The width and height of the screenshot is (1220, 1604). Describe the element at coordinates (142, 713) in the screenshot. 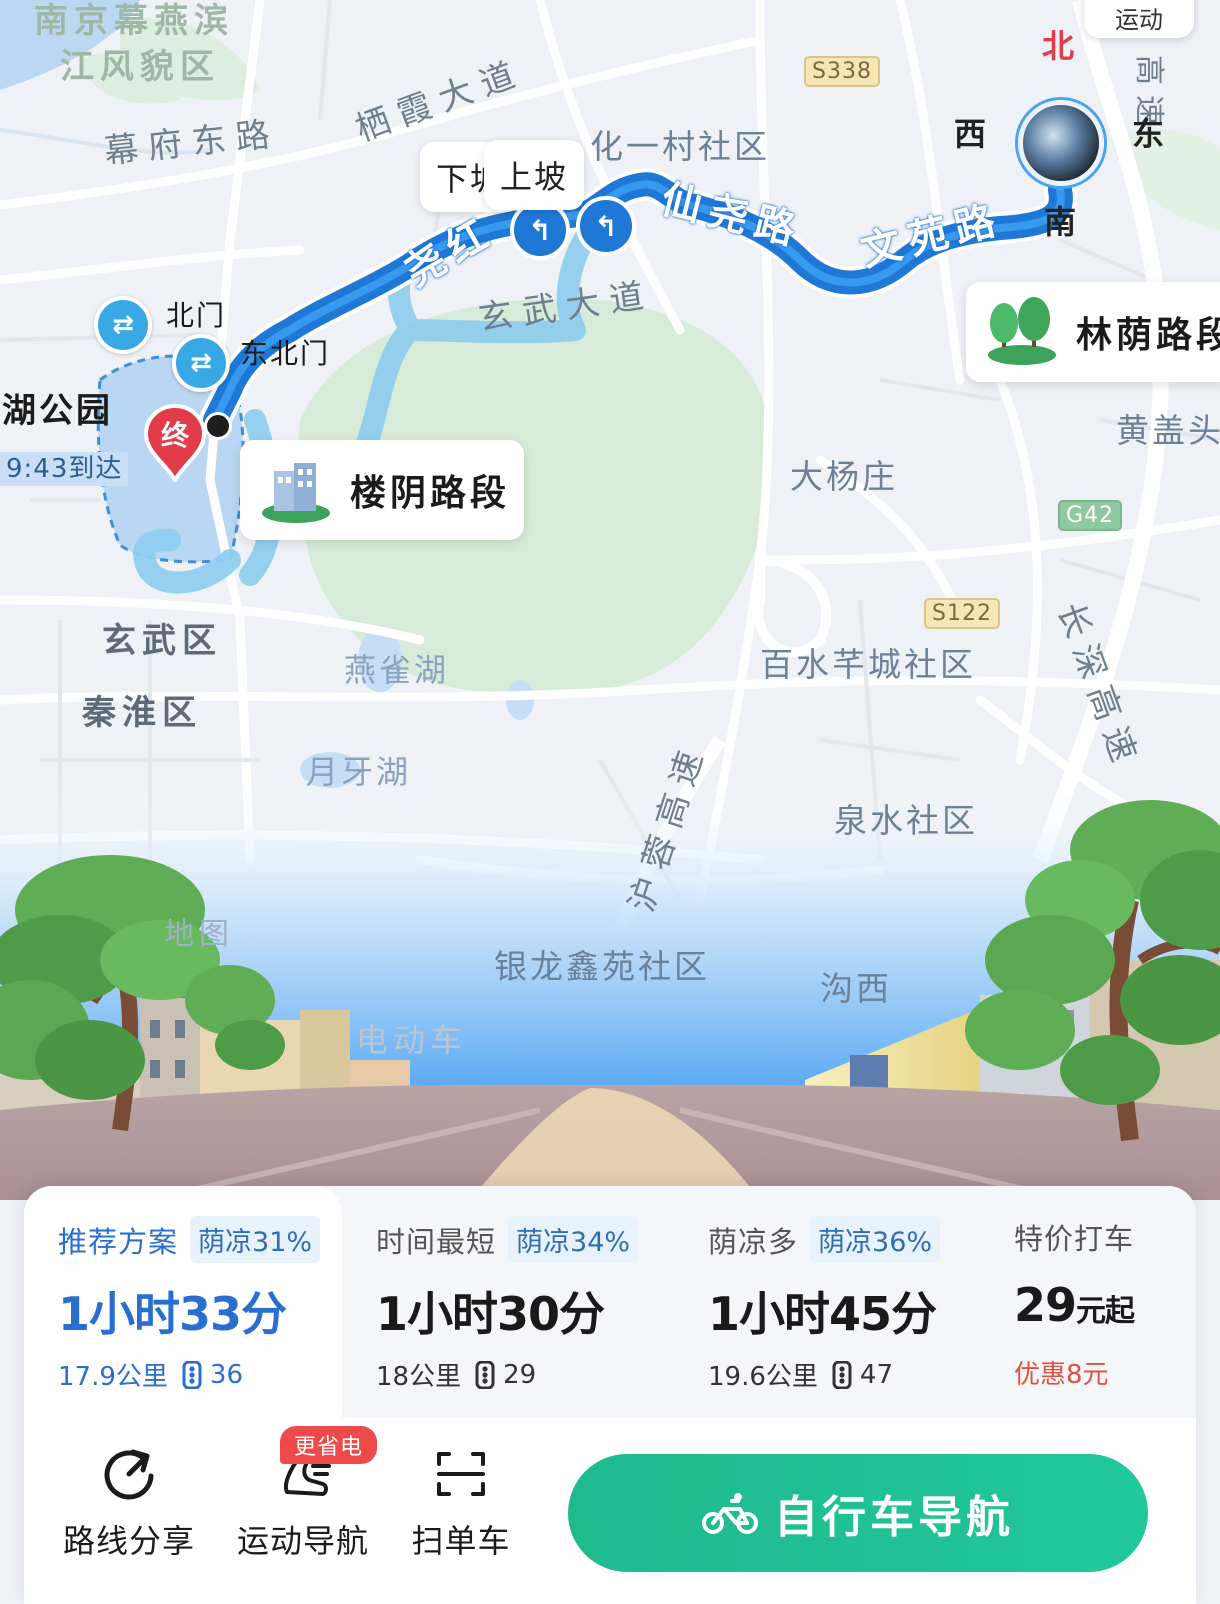

I see `district-label: 秦淮区` at that location.